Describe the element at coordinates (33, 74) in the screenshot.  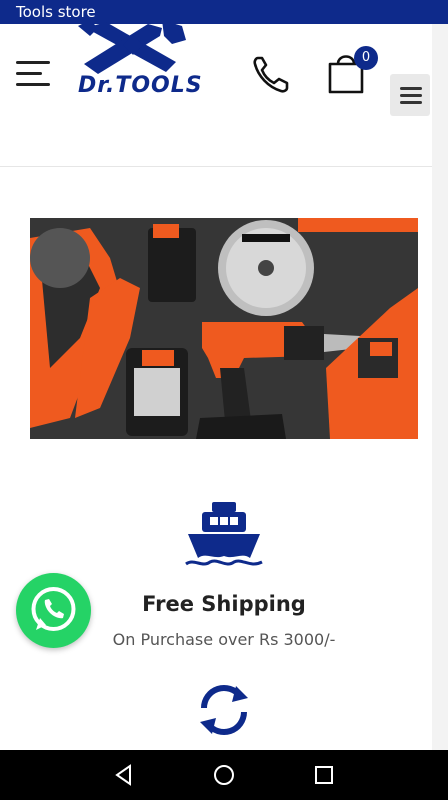
I see `hamburger-icon` at that location.